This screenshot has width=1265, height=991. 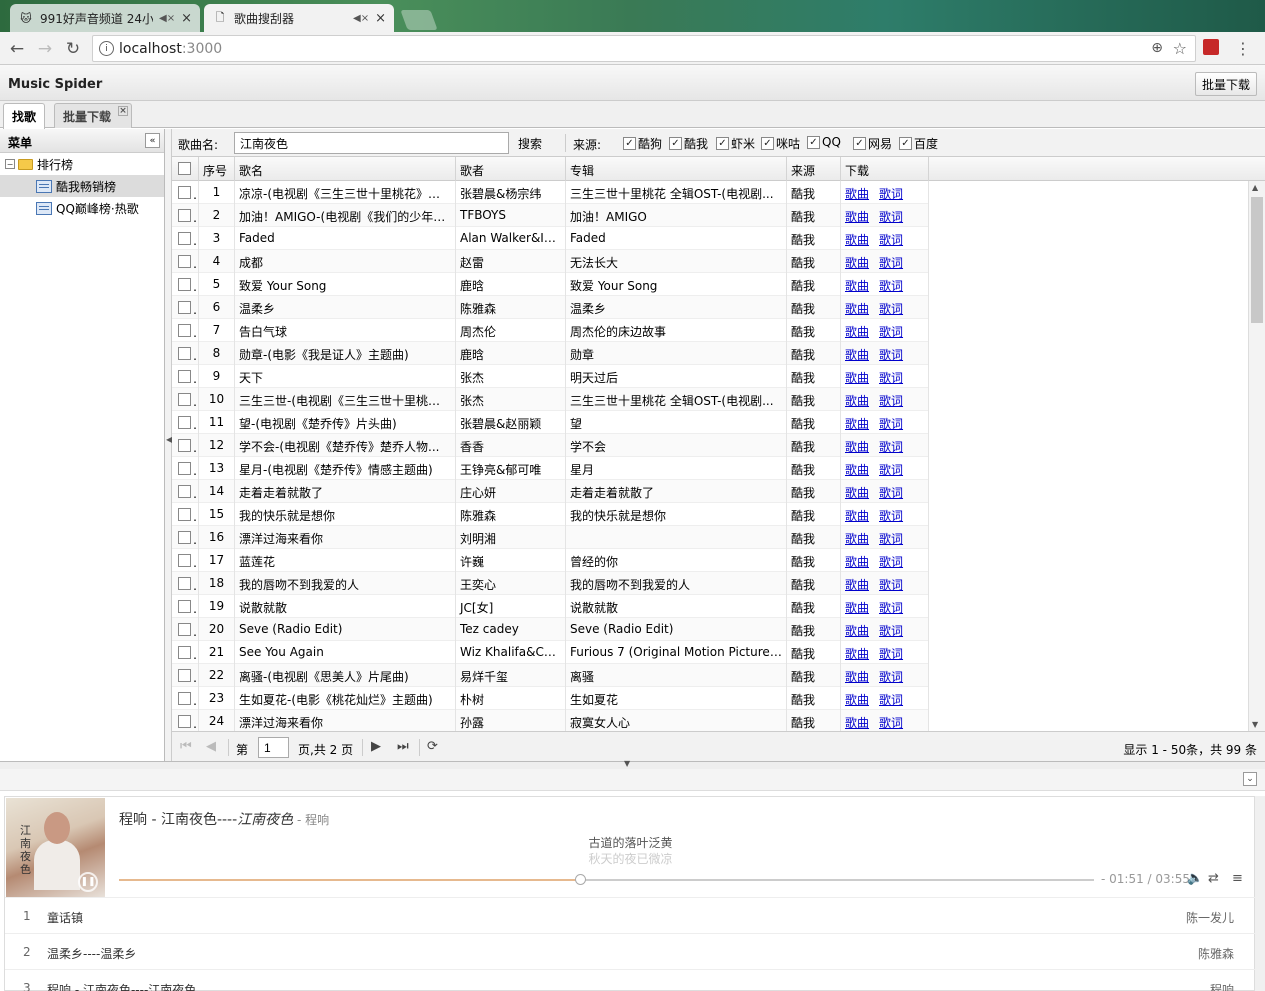 I want to click on browser-tab-song-scraper: 🗋 歌曲搜刮器 ◀× ×, so click(x=299, y=18).